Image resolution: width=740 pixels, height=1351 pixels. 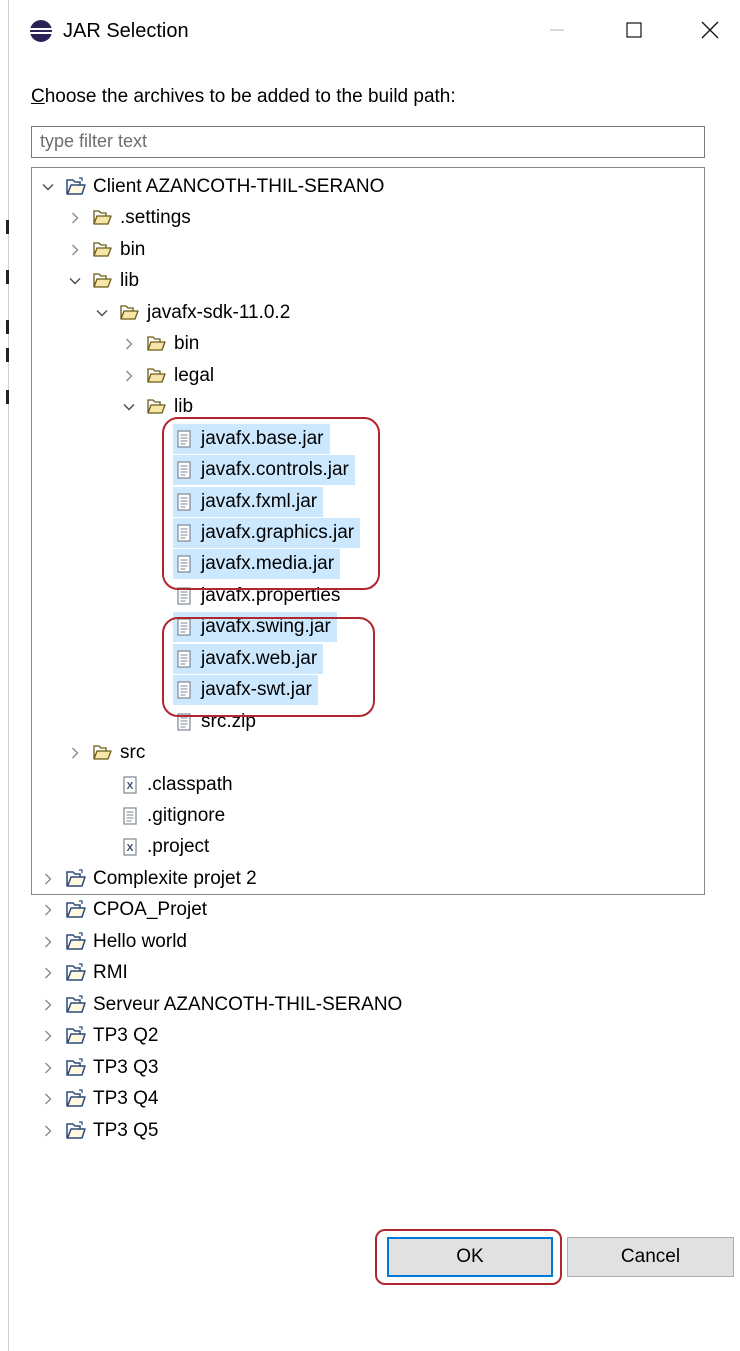 I want to click on cancel-button: Cancel, so click(x=650, y=1257).